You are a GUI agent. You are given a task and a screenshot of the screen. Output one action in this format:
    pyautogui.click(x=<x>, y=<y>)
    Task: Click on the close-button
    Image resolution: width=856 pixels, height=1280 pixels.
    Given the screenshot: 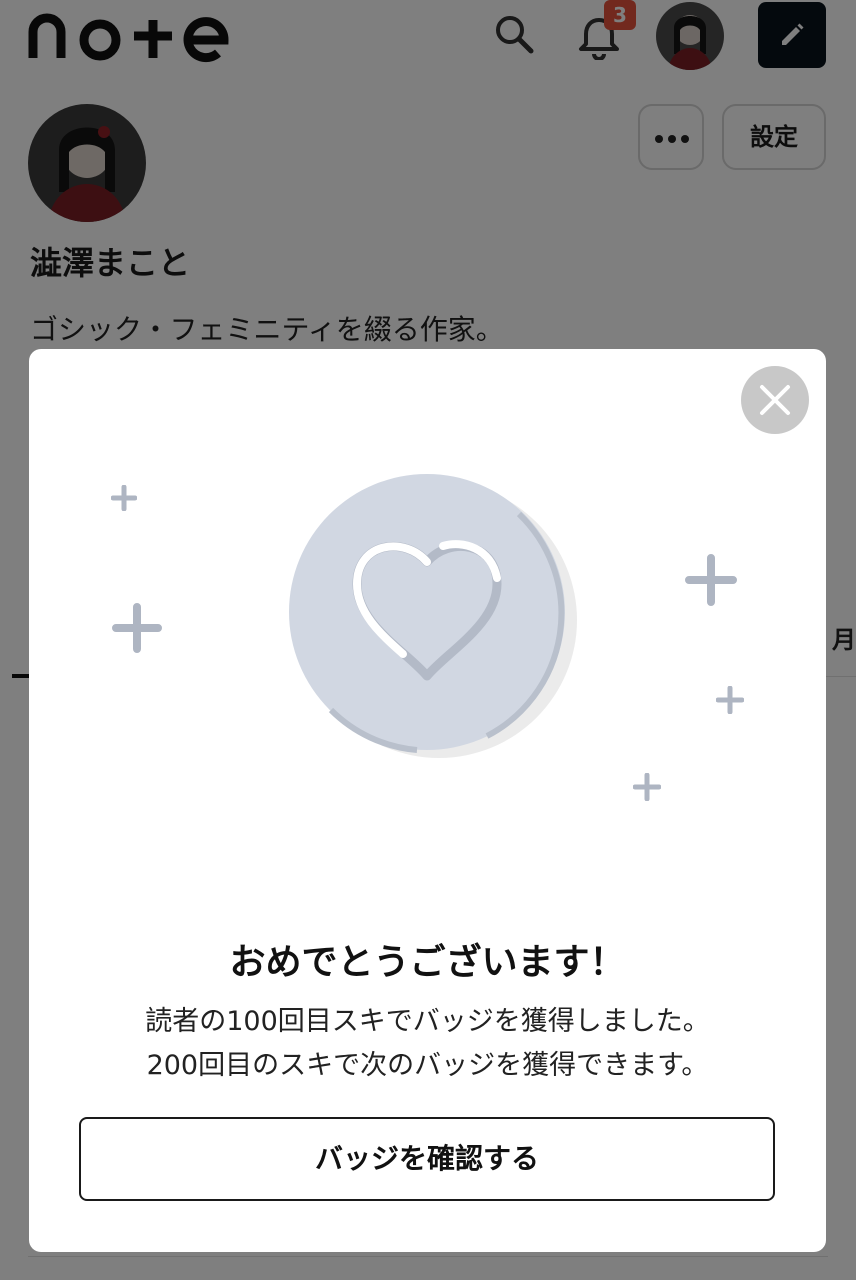 What is the action you would take?
    pyautogui.click(x=775, y=400)
    